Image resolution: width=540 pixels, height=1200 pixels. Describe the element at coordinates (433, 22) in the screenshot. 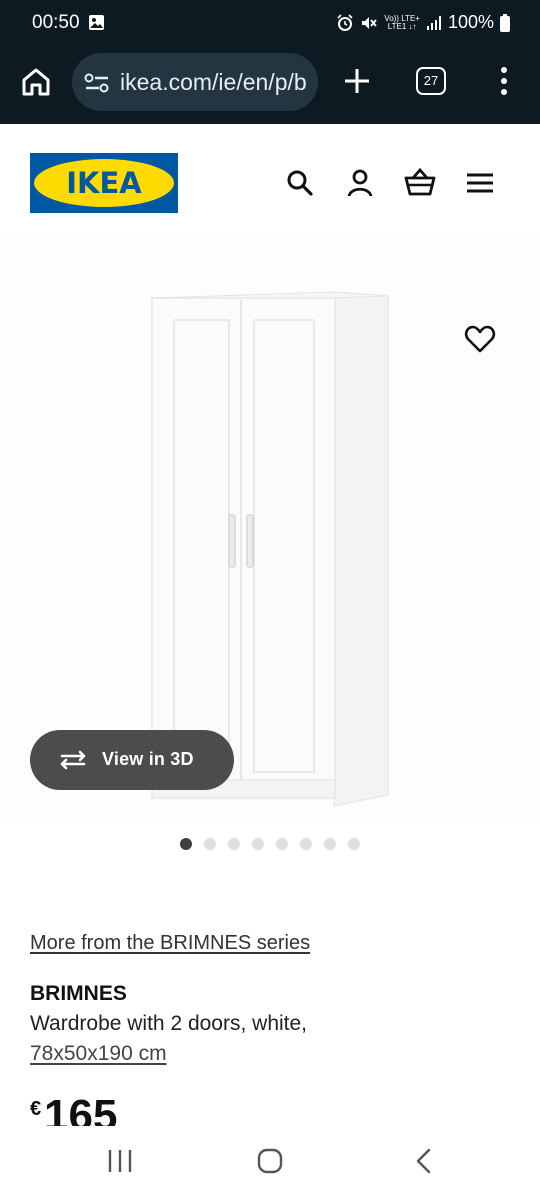

I see `signal-icon` at that location.